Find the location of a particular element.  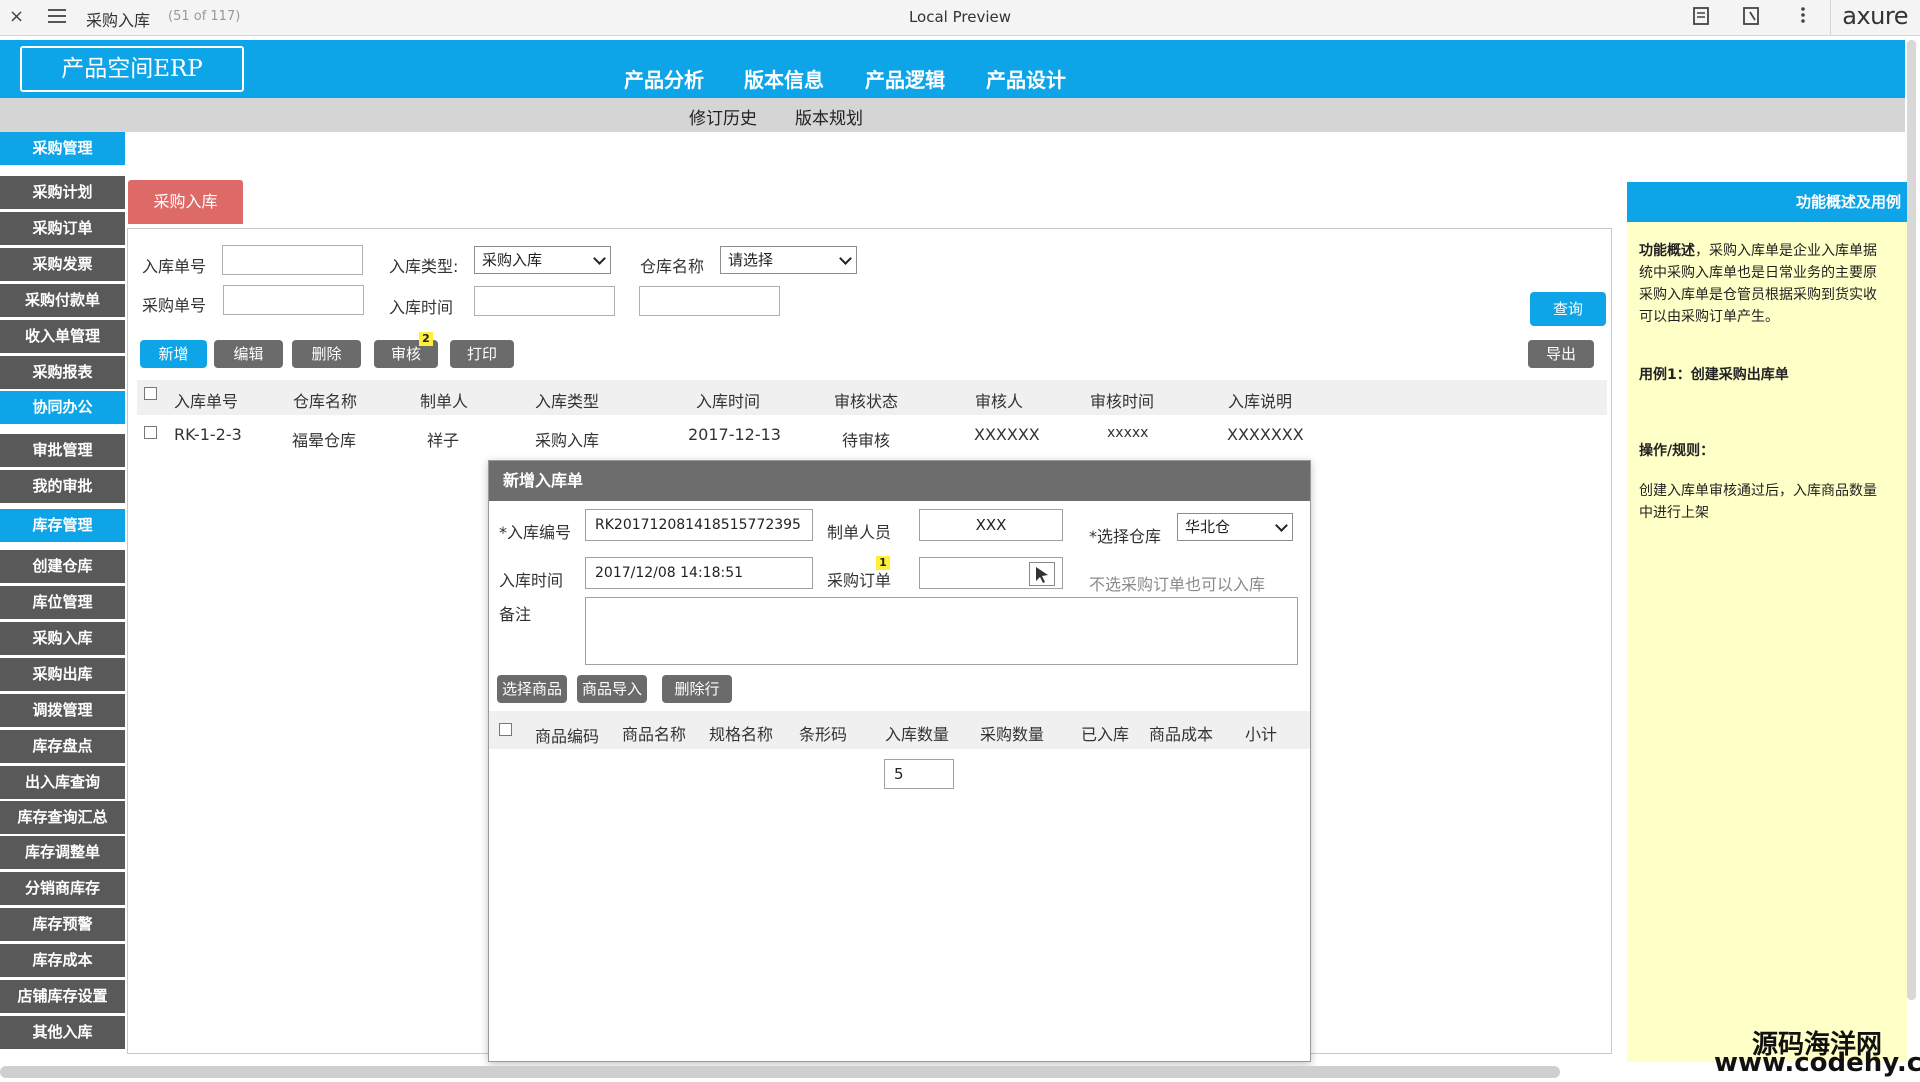

nav-product-design: 产品设计 is located at coordinates (1026, 78).